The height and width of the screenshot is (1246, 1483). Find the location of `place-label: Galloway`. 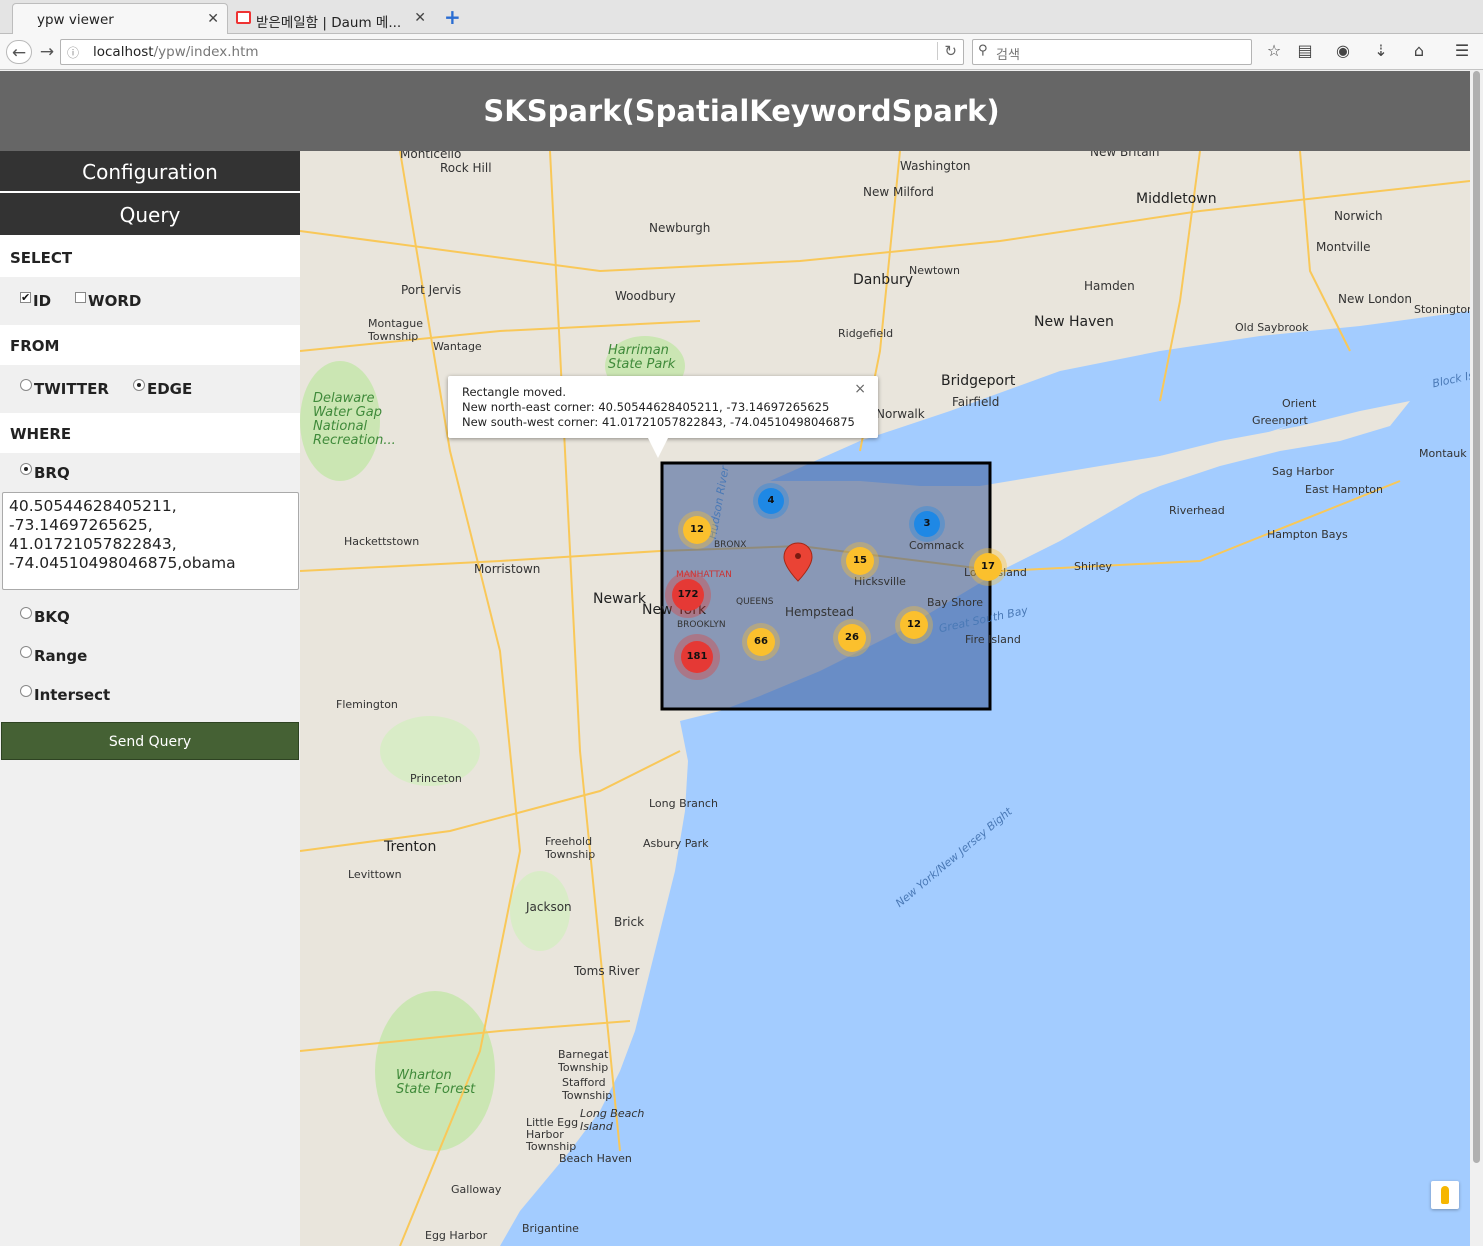

place-label: Galloway is located at coordinates (476, 1189).